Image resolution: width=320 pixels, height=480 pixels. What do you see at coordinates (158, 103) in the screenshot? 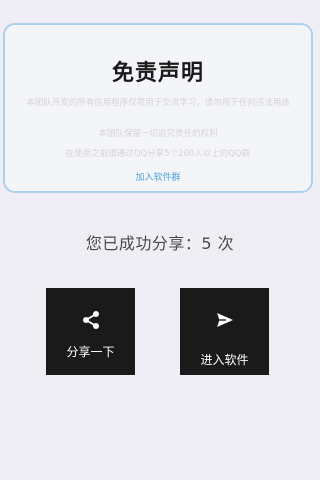
I see `disclaimer-text-usage: 本团队开发的所有应用程序仅限用于交流学习，请勿用于任何违法用途` at bounding box center [158, 103].